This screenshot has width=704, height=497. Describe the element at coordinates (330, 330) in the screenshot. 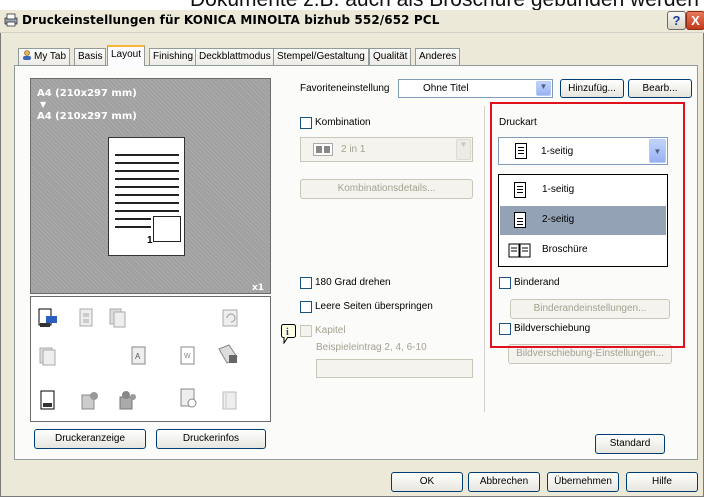

I see `kapitel-label: Kapitel` at that location.